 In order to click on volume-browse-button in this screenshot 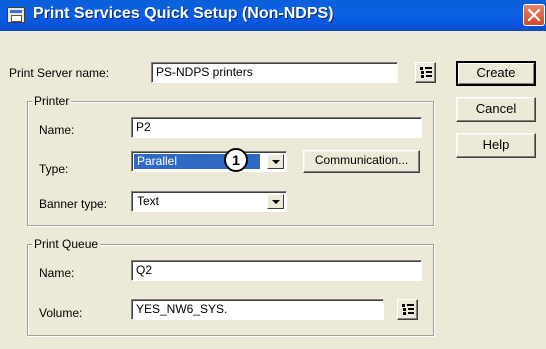, I will do `click(407, 309)`.